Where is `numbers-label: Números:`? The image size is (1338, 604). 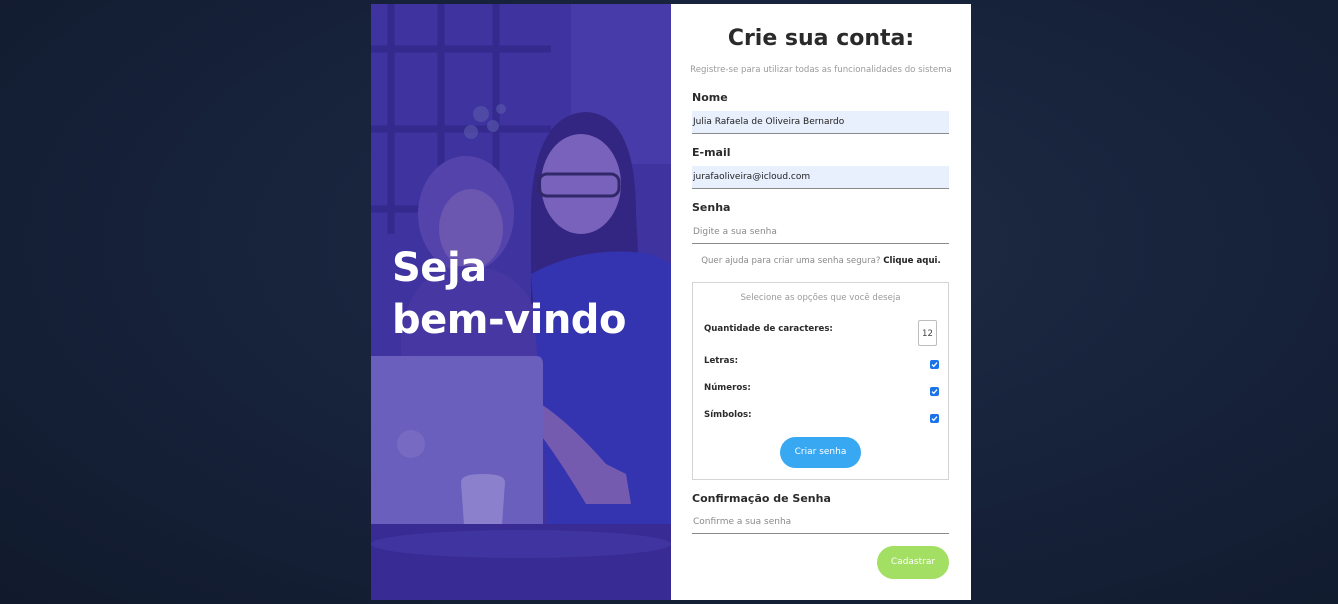
numbers-label: Números: is located at coordinates (727, 388).